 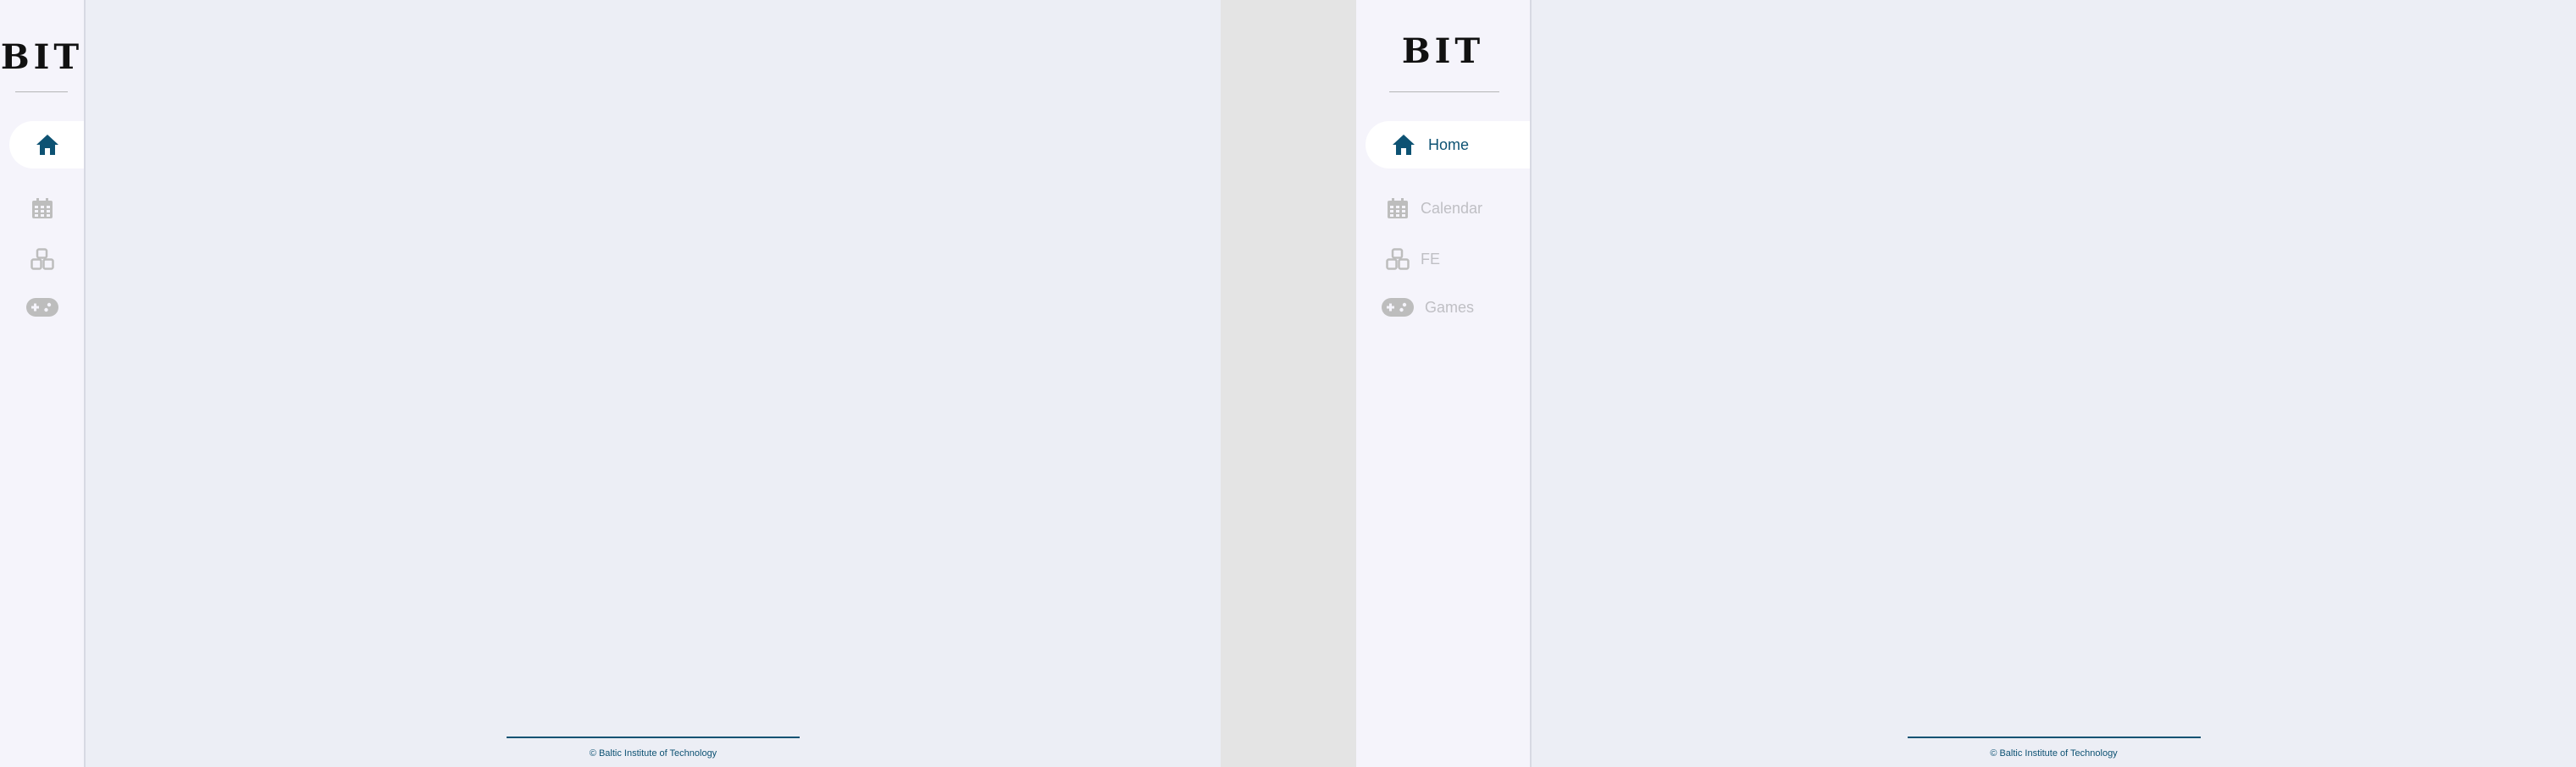 What do you see at coordinates (1444, 383) in the screenshot?
I see `sidebar-expanded: BIT Home Calendar FE Games` at bounding box center [1444, 383].